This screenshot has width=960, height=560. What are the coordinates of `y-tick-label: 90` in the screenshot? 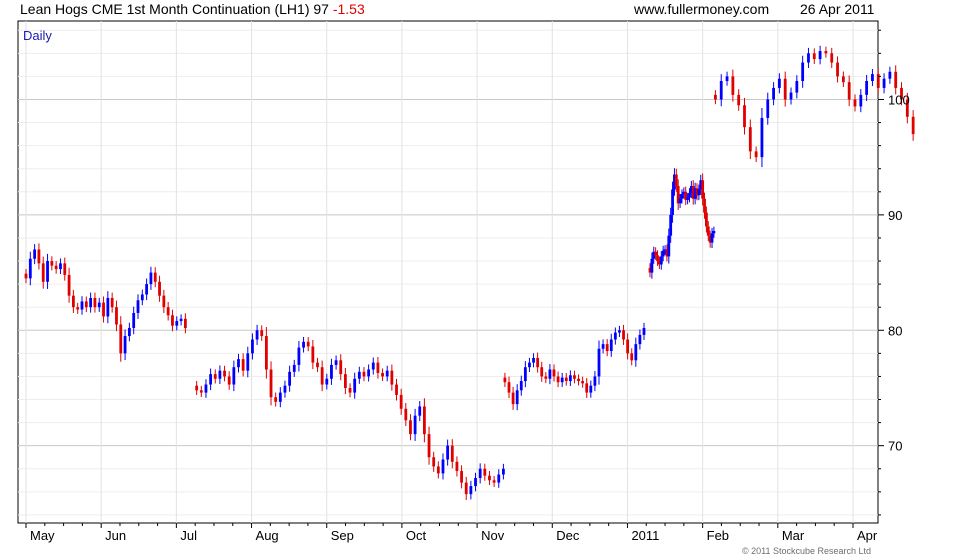 It's located at (895, 215).